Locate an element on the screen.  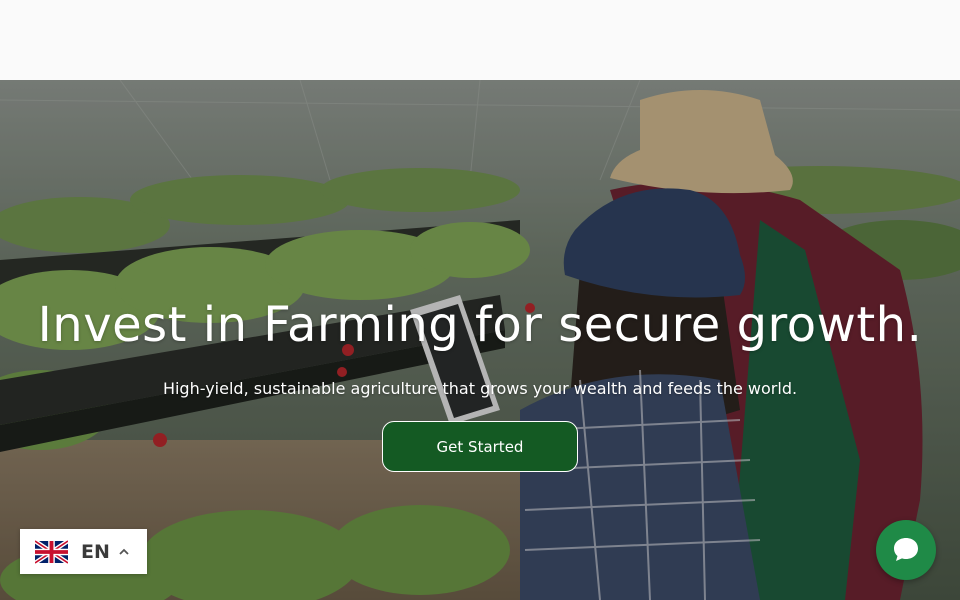
chat-widget-button is located at coordinates (906, 550).